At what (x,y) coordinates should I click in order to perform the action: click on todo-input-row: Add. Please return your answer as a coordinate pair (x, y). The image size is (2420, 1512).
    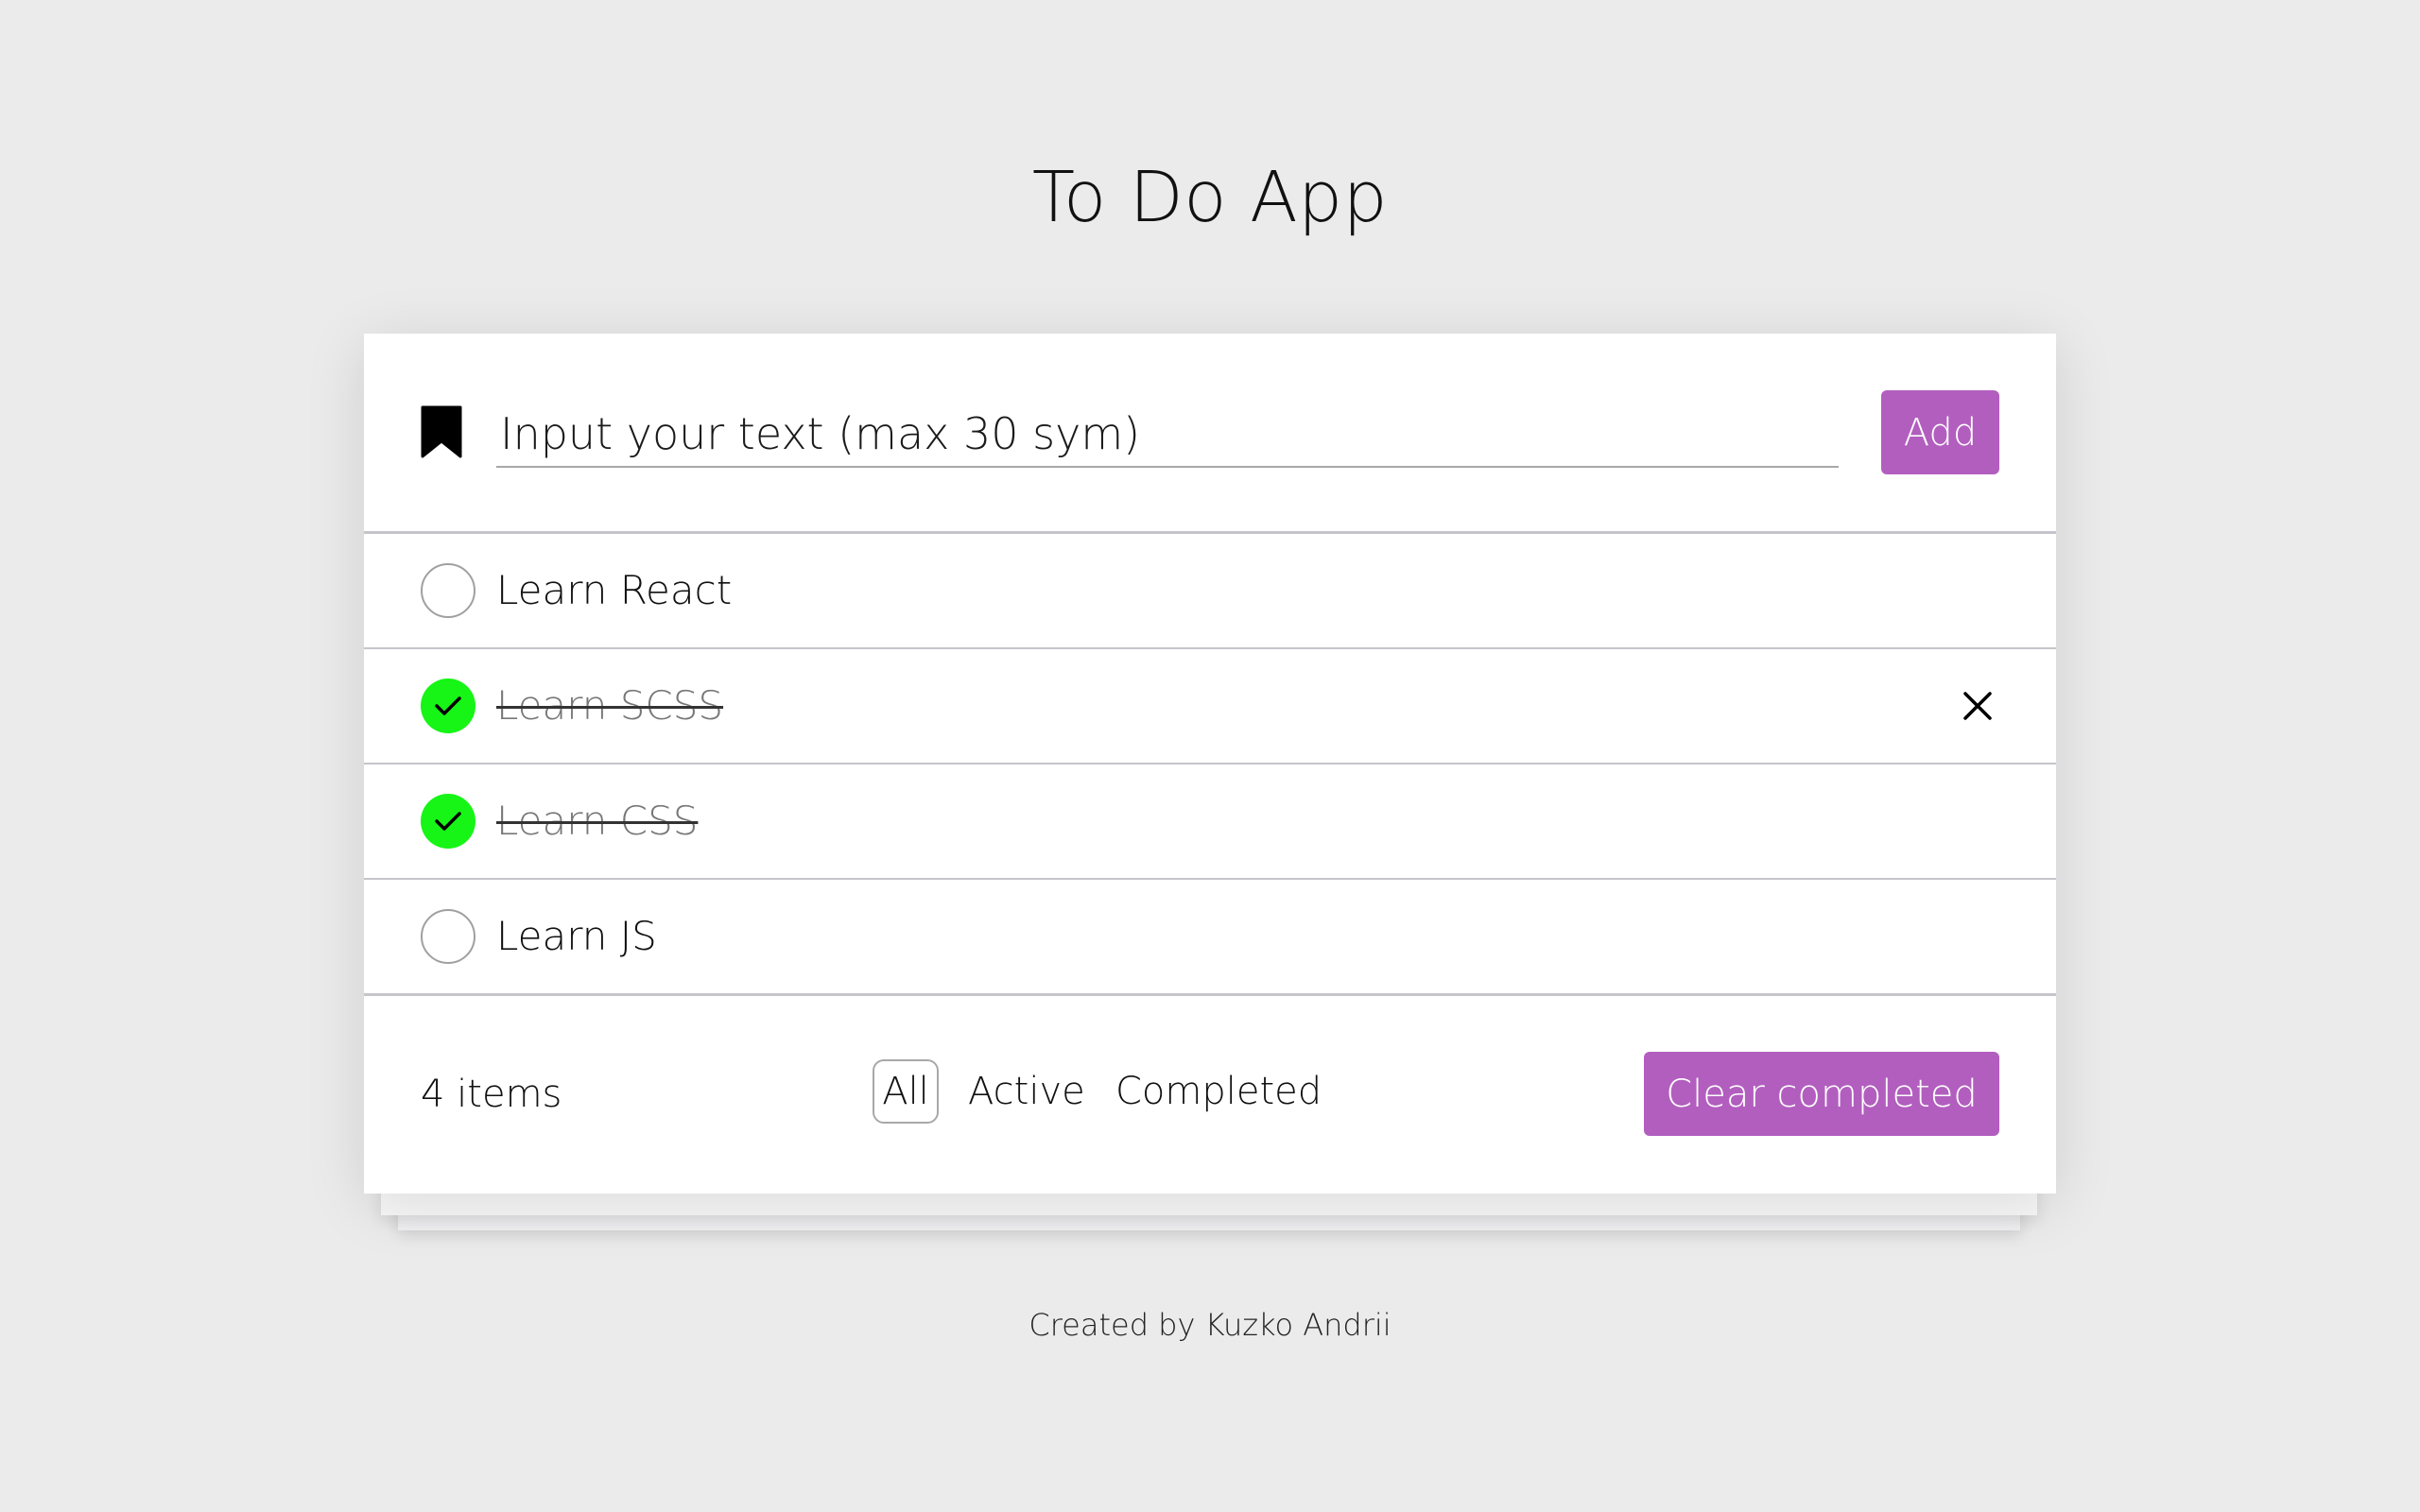
    Looking at the image, I should click on (1210, 434).